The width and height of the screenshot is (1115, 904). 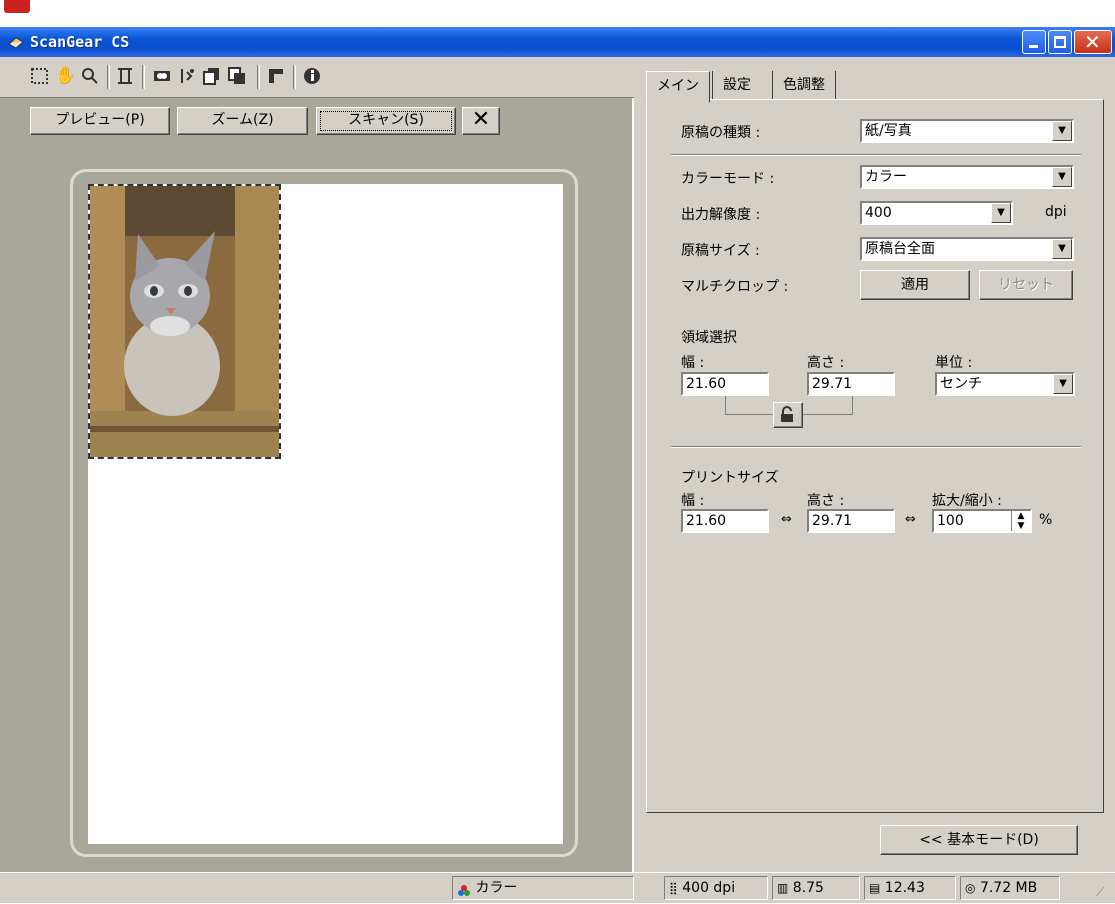 What do you see at coordinates (693, 363) in the screenshot?
I see `width-label: 幅 :` at bounding box center [693, 363].